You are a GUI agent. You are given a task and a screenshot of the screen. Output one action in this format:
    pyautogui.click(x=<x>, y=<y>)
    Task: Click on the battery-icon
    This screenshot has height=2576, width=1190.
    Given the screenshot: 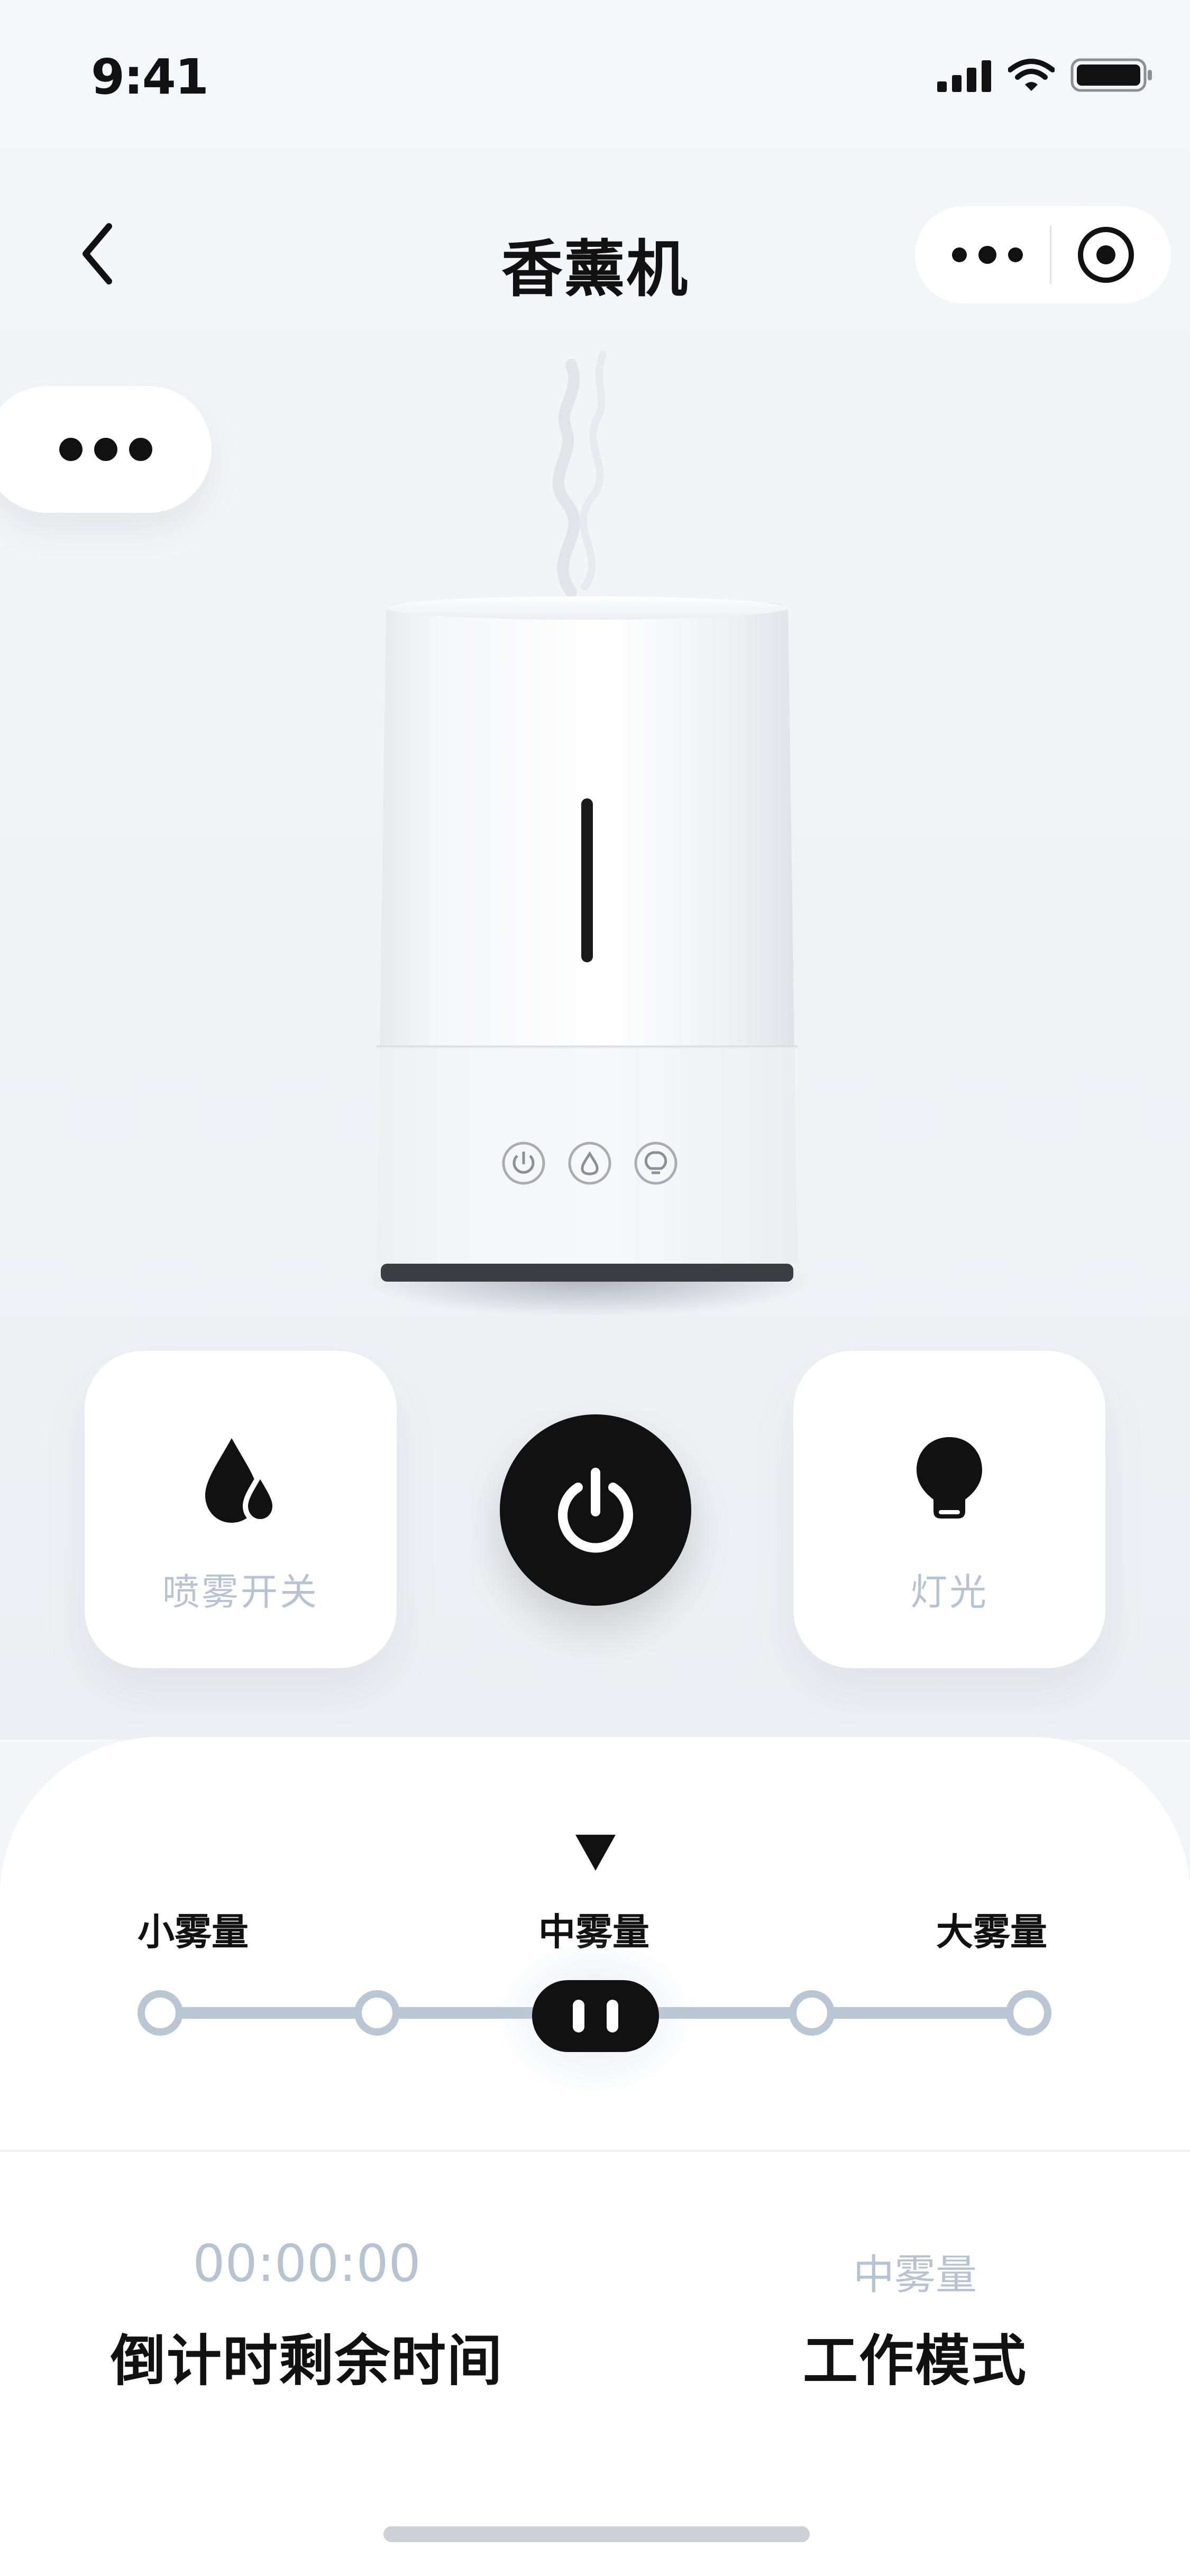 What is the action you would take?
    pyautogui.click(x=1111, y=75)
    